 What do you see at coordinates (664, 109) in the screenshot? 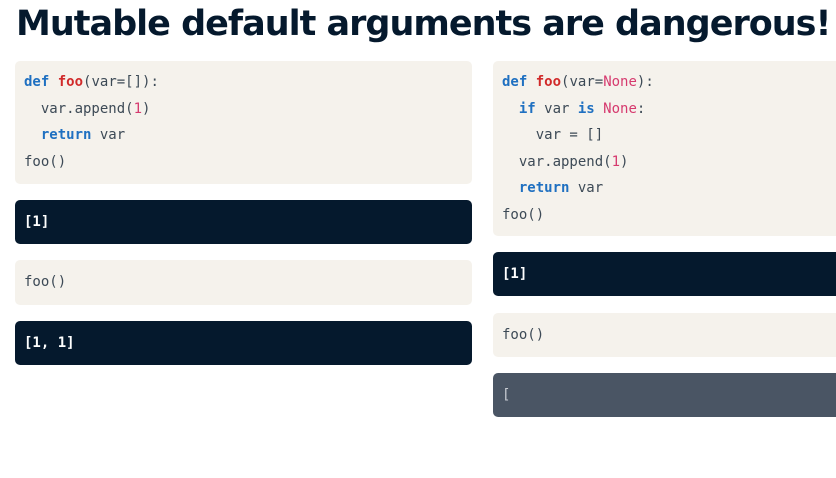
I see `code-line: if var is None:` at bounding box center [664, 109].